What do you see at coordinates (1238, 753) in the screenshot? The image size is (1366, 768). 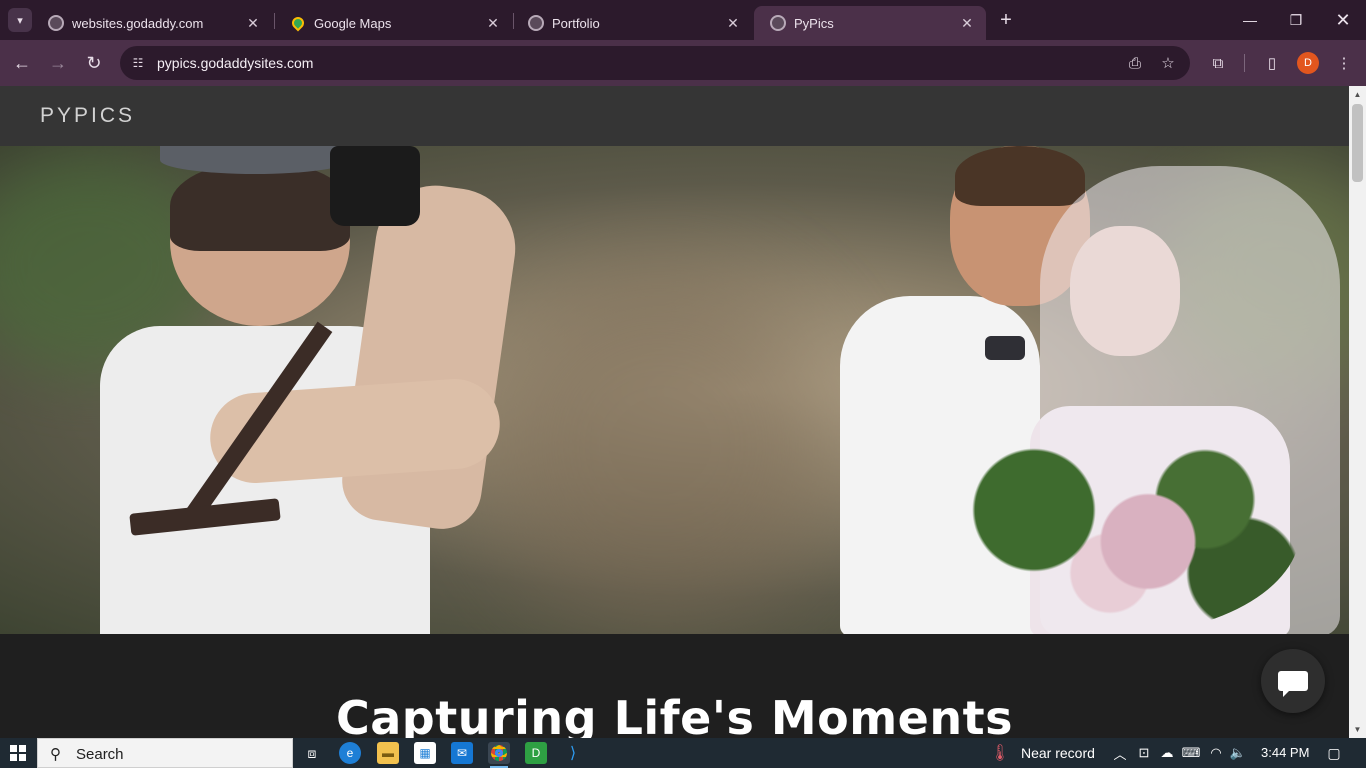 I see `volume-icon: 🔈` at bounding box center [1238, 753].